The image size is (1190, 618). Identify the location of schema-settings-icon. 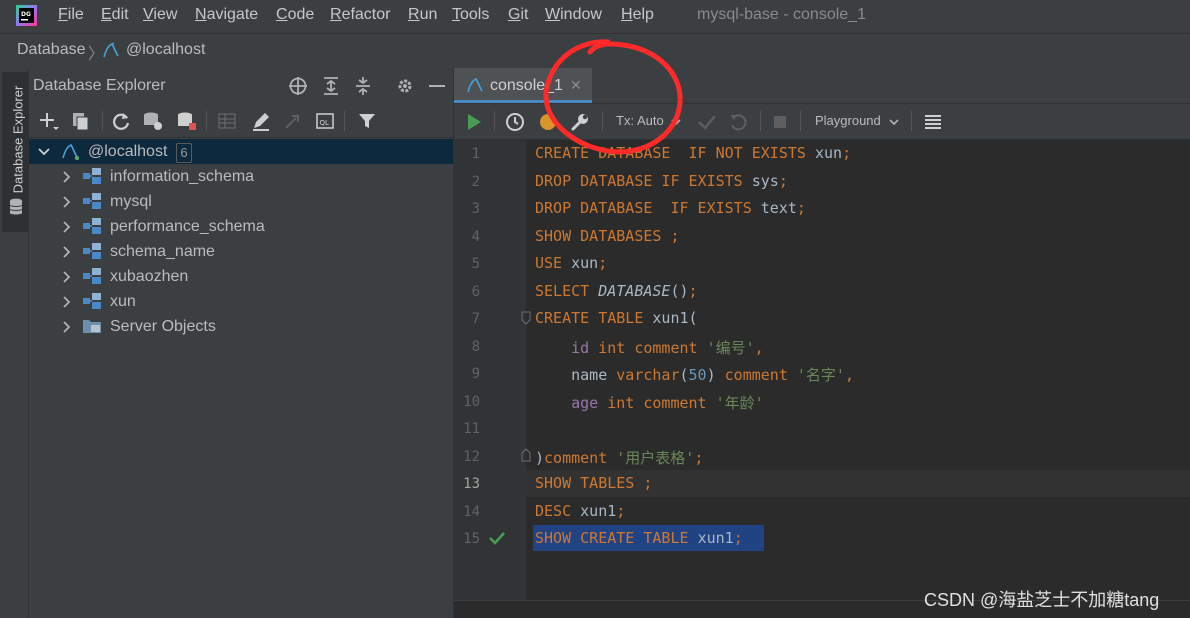
(153, 121).